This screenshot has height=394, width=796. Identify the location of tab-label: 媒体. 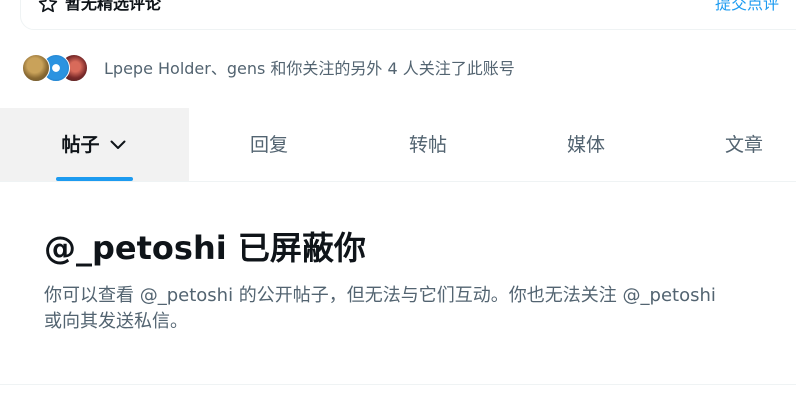
(585, 144).